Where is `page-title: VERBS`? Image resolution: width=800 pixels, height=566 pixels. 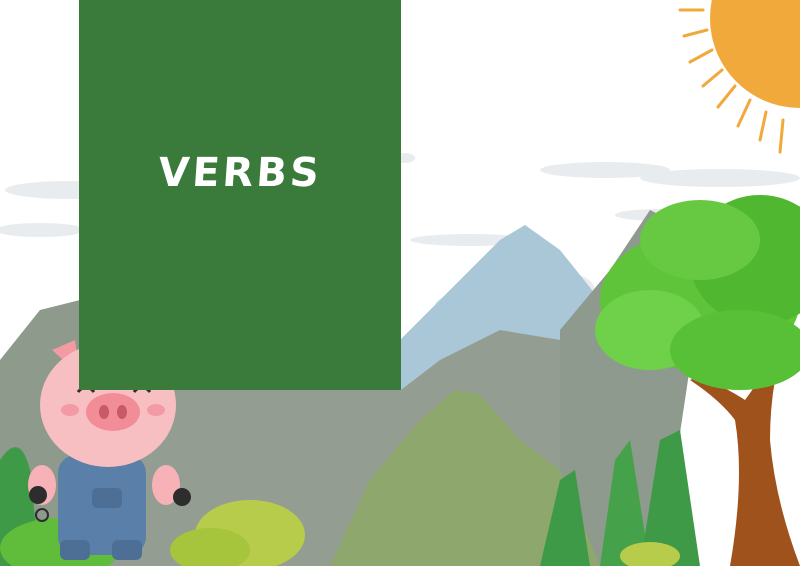 page-title: VERBS is located at coordinates (240, 173).